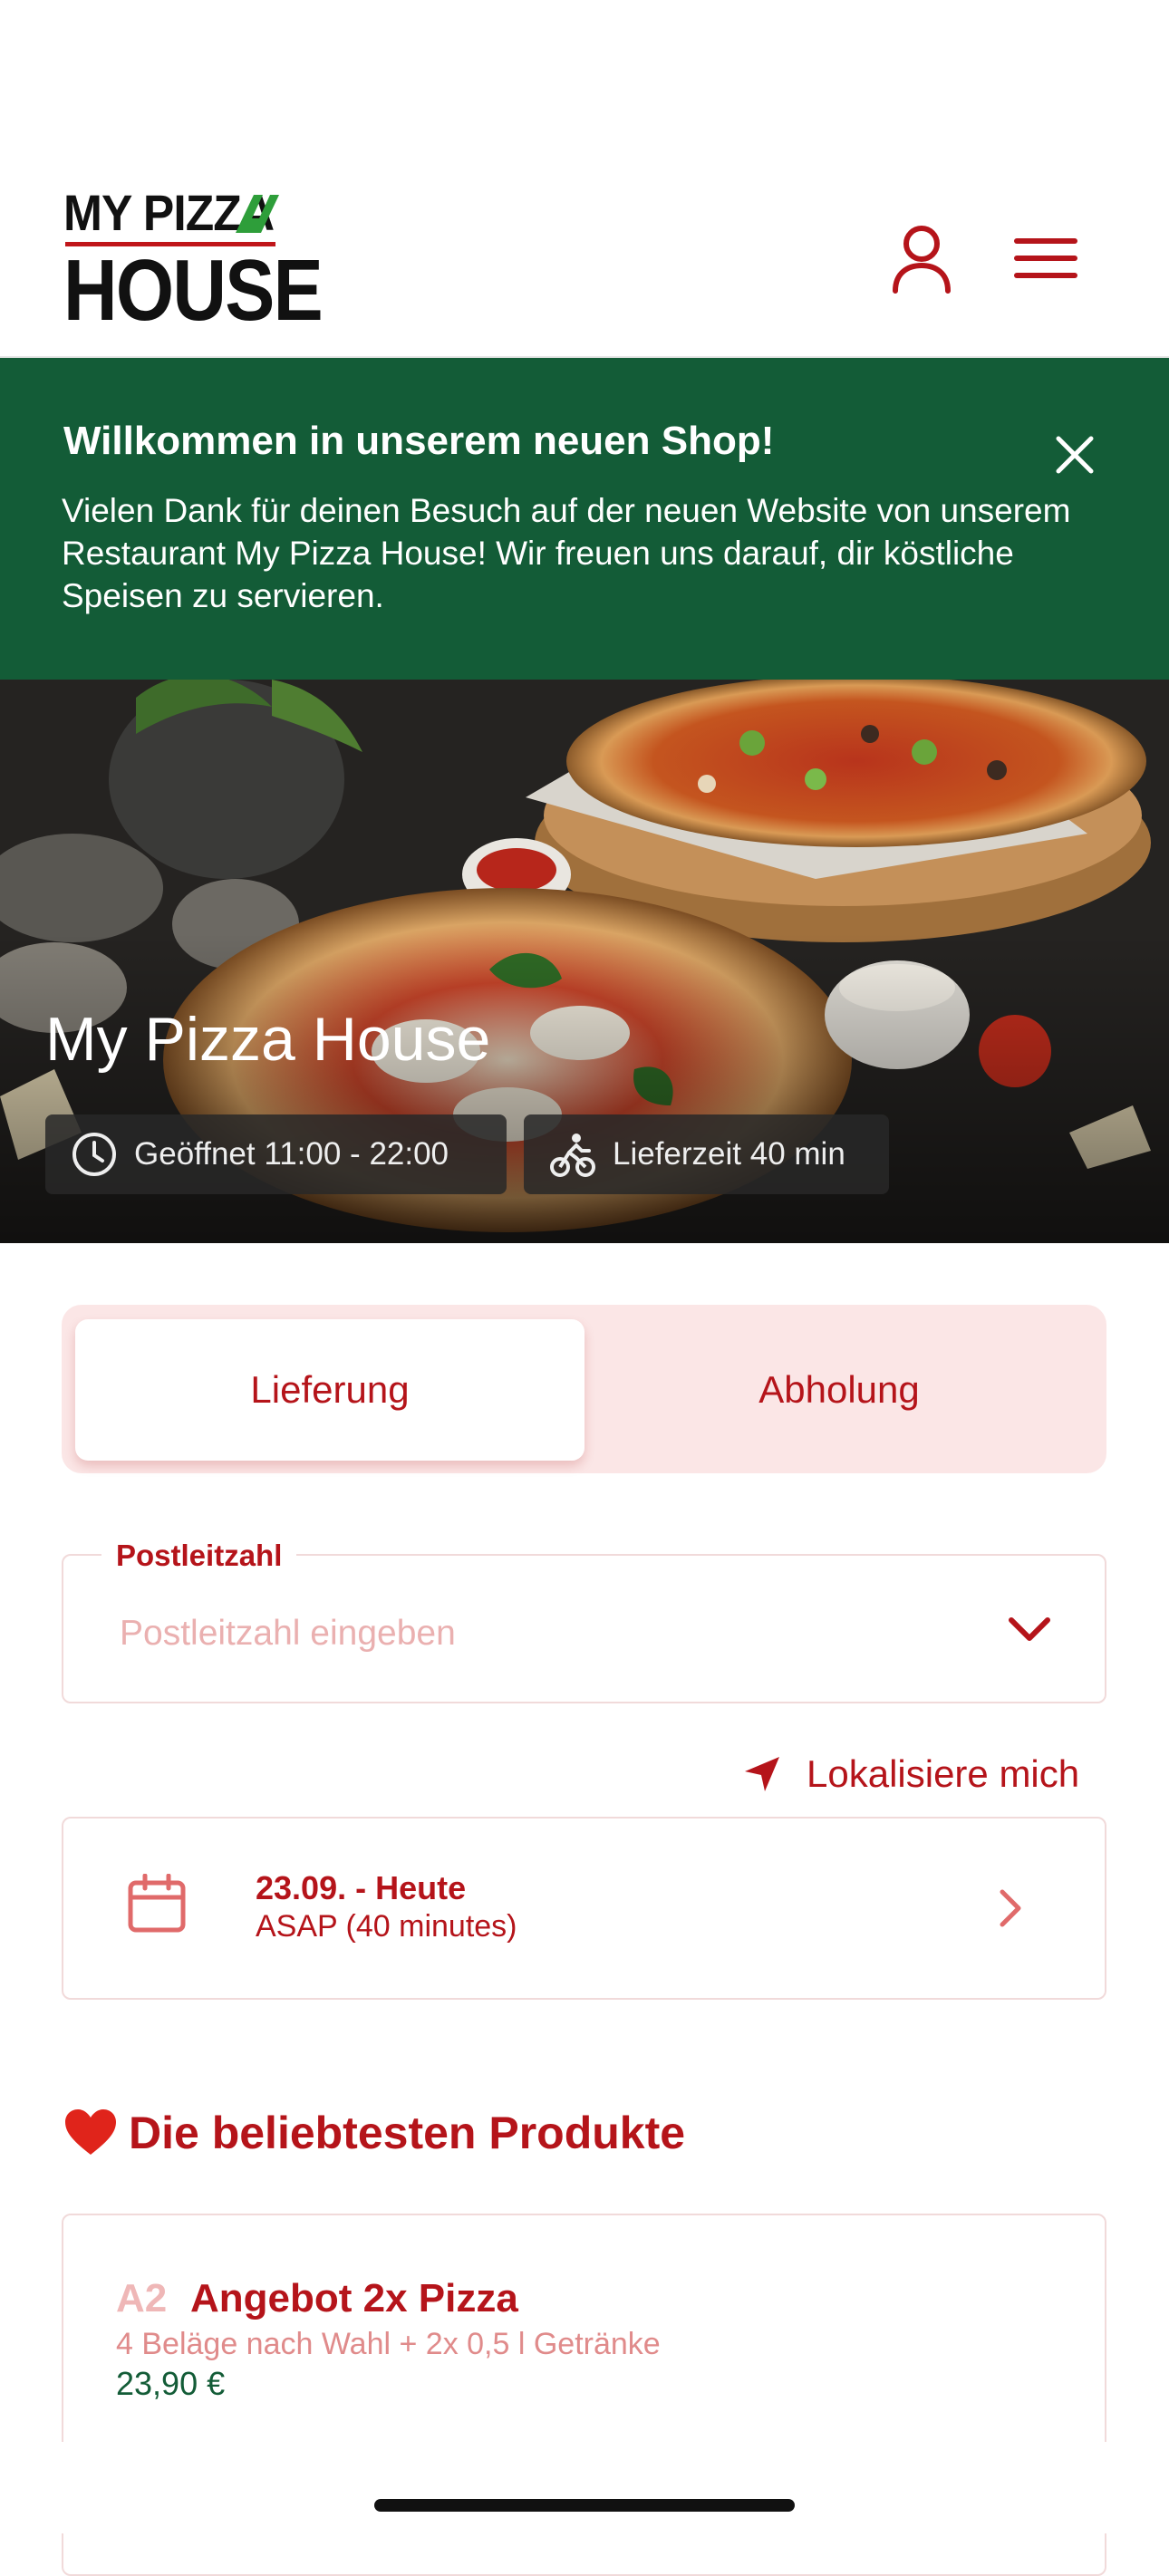 This screenshot has height=2576, width=1169. Describe the element at coordinates (572, 1155) in the screenshot. I see `cyclist-icon` at that location.